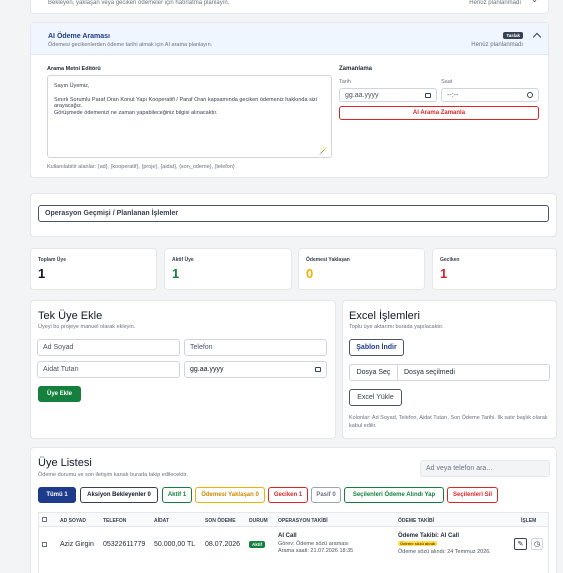  What do you see at coordinates (374, 372) in the screenshot?
I see `choose-file-button: Dosya Seç` at bounding box center [374, 372].